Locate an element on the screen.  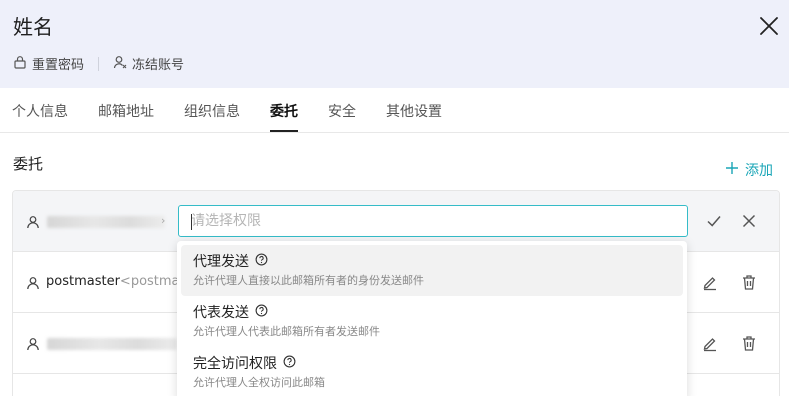
option-full-access: 完全访问权限 允许代理人全权访问此邮箱 is located at coordinates (432, 371).